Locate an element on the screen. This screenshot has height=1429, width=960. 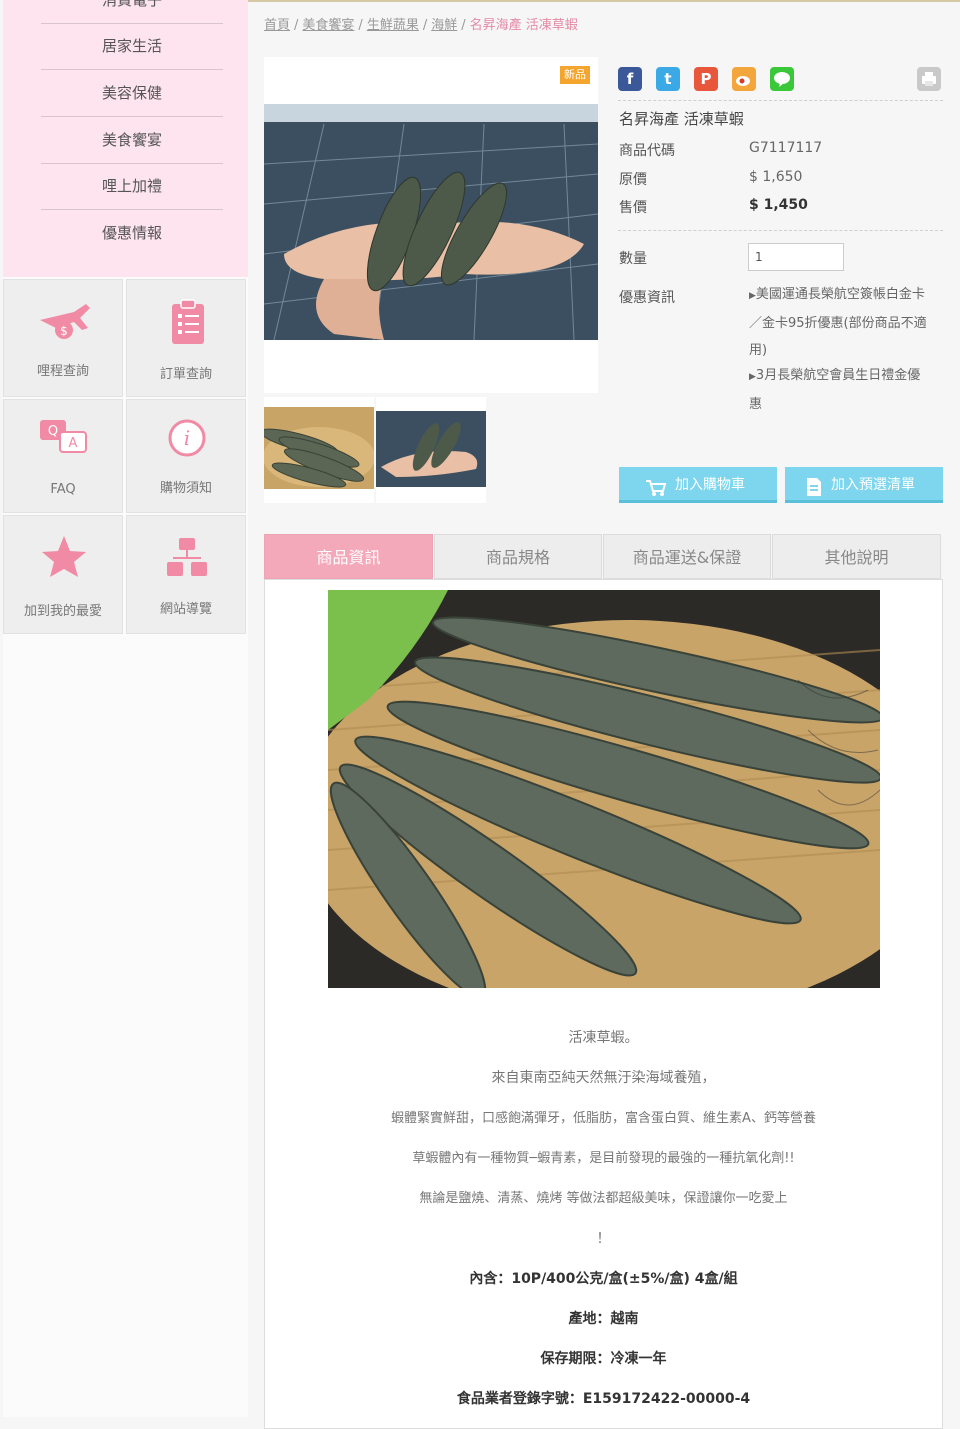
promo-text: 3月長榮航空會員生日禮金優 is located at coordinates (838, 375).